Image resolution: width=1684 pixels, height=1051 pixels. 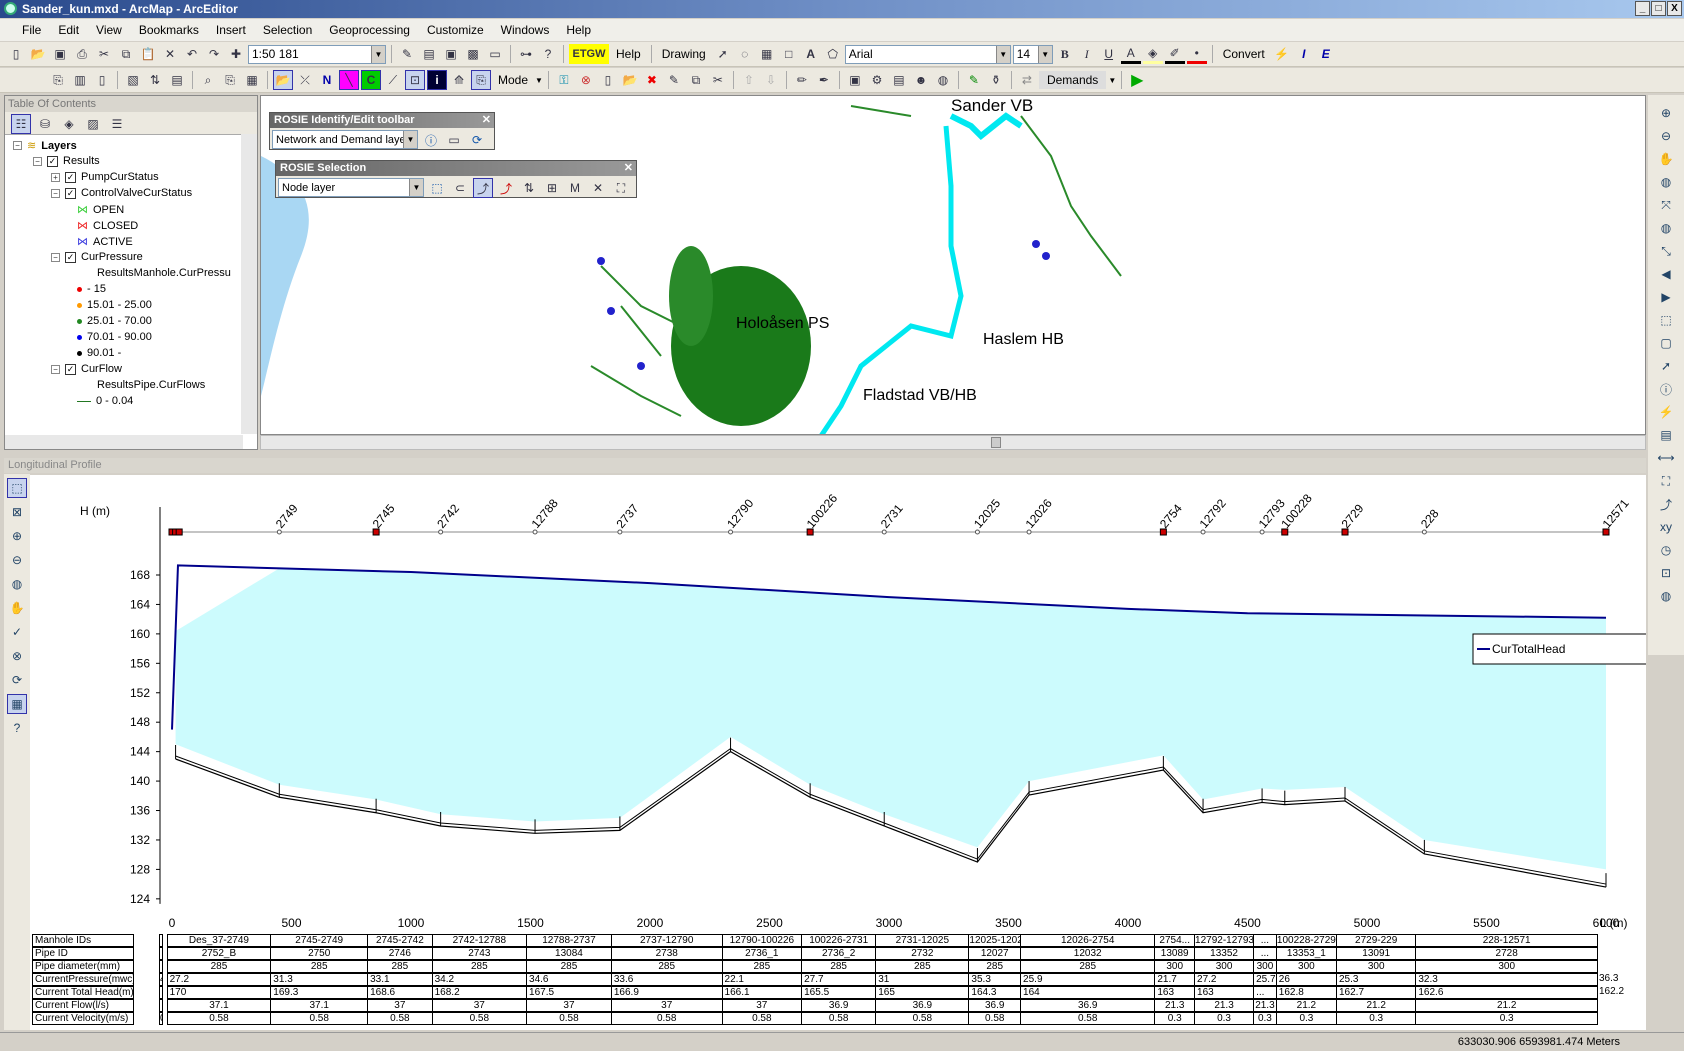 What do you see at coordinates (1032, 54) in the screenshot?
I see `font-size-combo: 14 ▼` at bounding box center [1032, 54].